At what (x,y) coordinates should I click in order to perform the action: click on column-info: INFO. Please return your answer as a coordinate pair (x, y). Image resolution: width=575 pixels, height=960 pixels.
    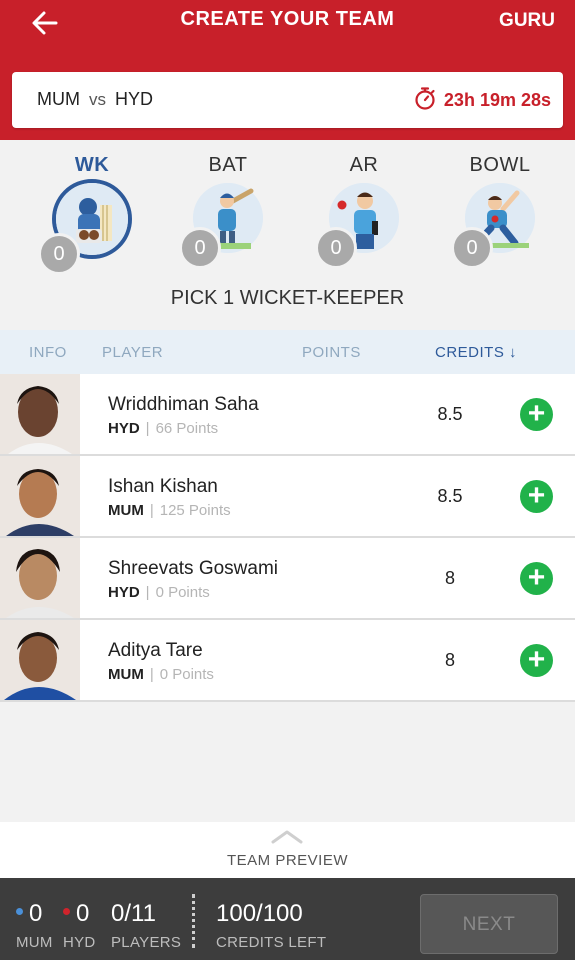
    Looking at the image, I should click on (48, 352).